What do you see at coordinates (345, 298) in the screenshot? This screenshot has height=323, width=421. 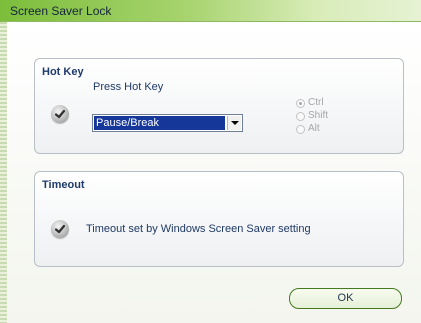 I see `ok-button: OK` at bounding box center [345, 298].